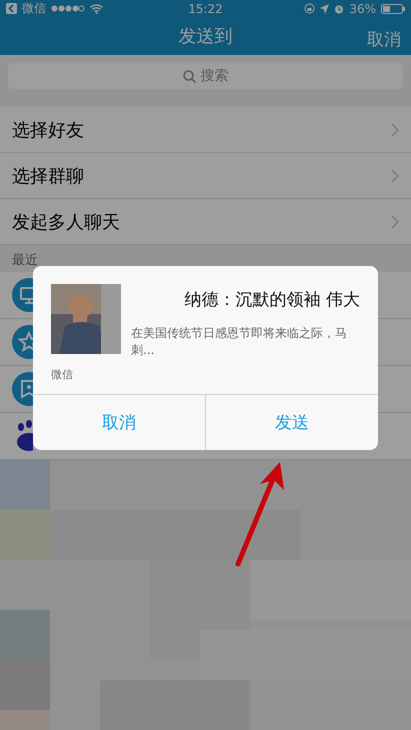  What do you see at coordinates (205, 130) in the screenshot?
I see `action-row: 选择好友` at bounding box center [205, 130].